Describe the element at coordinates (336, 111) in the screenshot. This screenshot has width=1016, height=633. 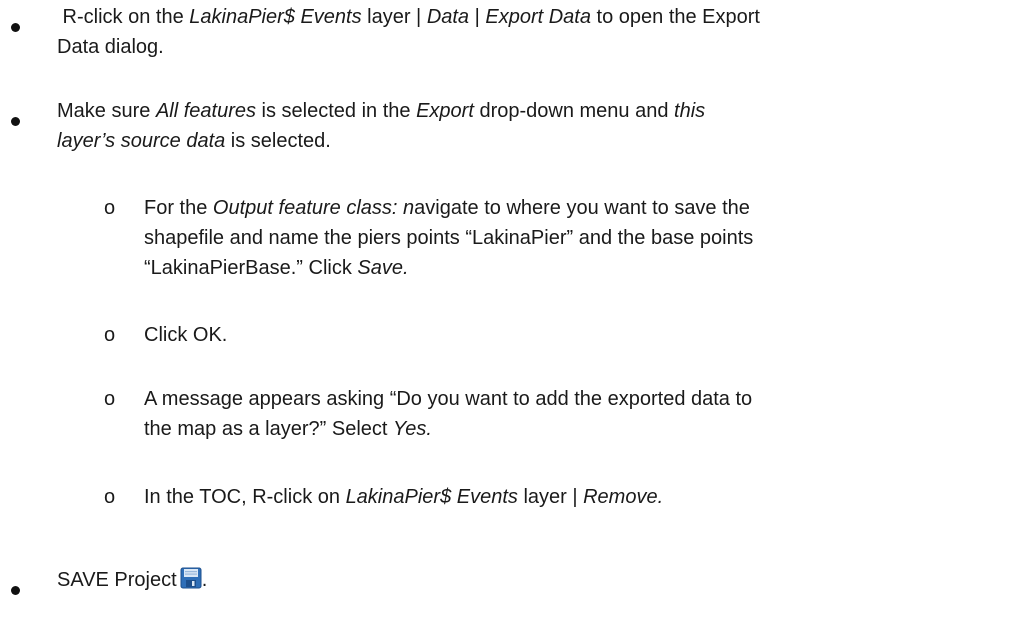
I see `text-run: is selected in the` at that location.